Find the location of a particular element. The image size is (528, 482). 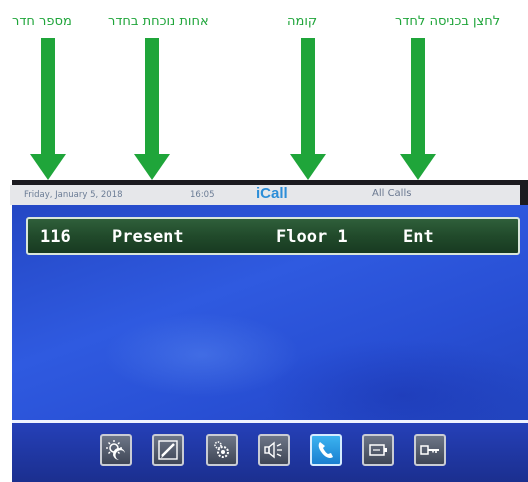

status-mode: All Calls is located at coordinates (392, 193).